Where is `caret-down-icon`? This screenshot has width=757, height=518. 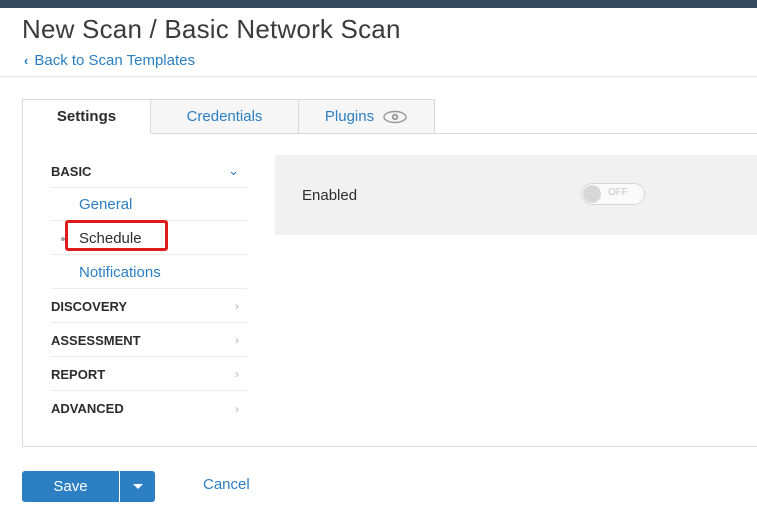
caret-down-icon is located at coordinates (138, 487).